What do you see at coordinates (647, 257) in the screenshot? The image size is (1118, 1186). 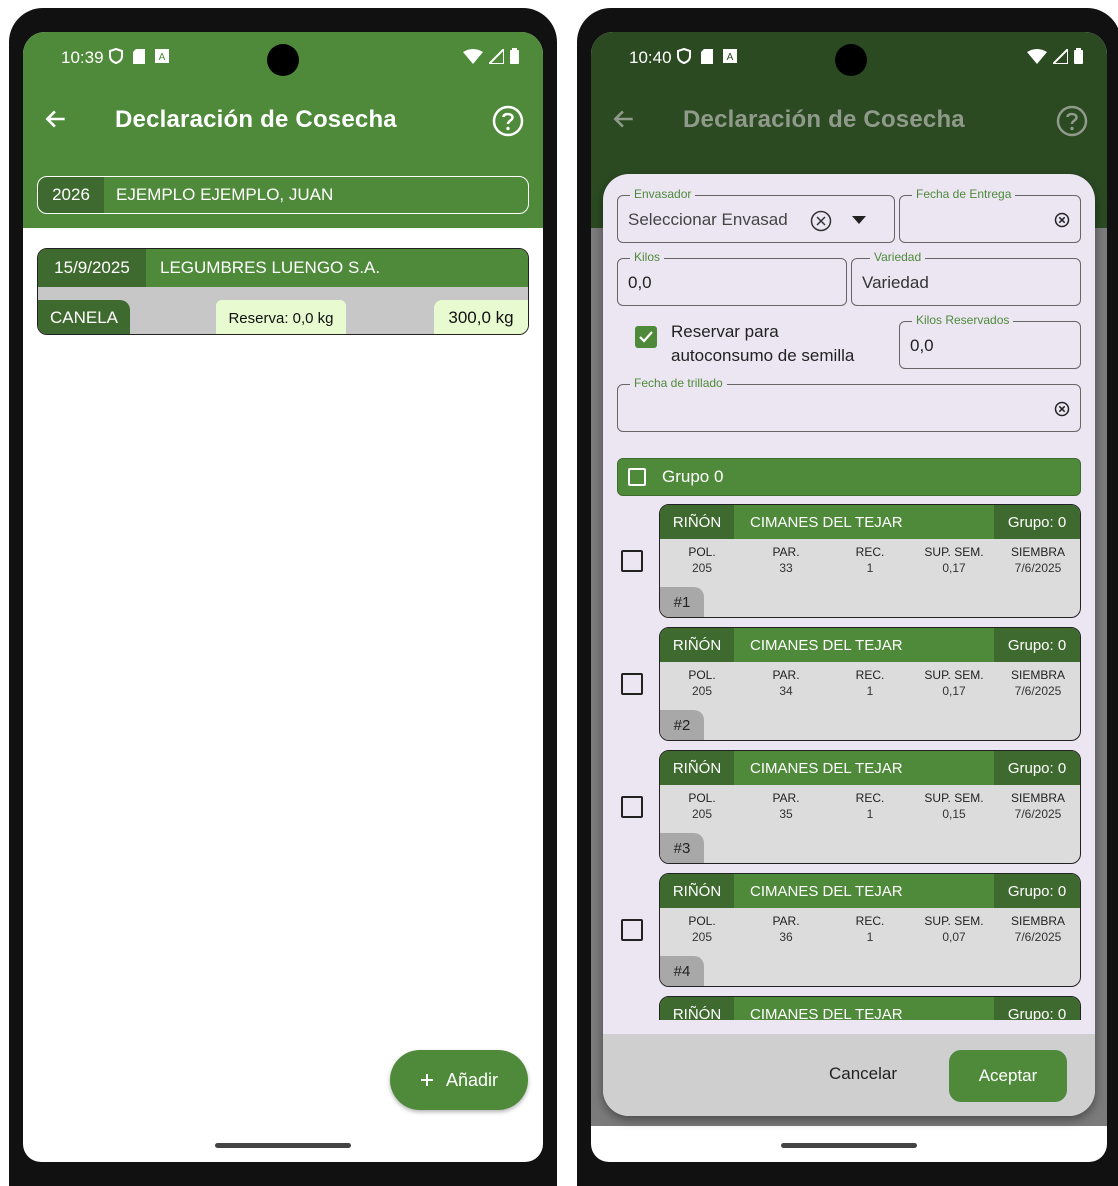 I see `kilos-label: Kilos` at bounding box center [647, 257].